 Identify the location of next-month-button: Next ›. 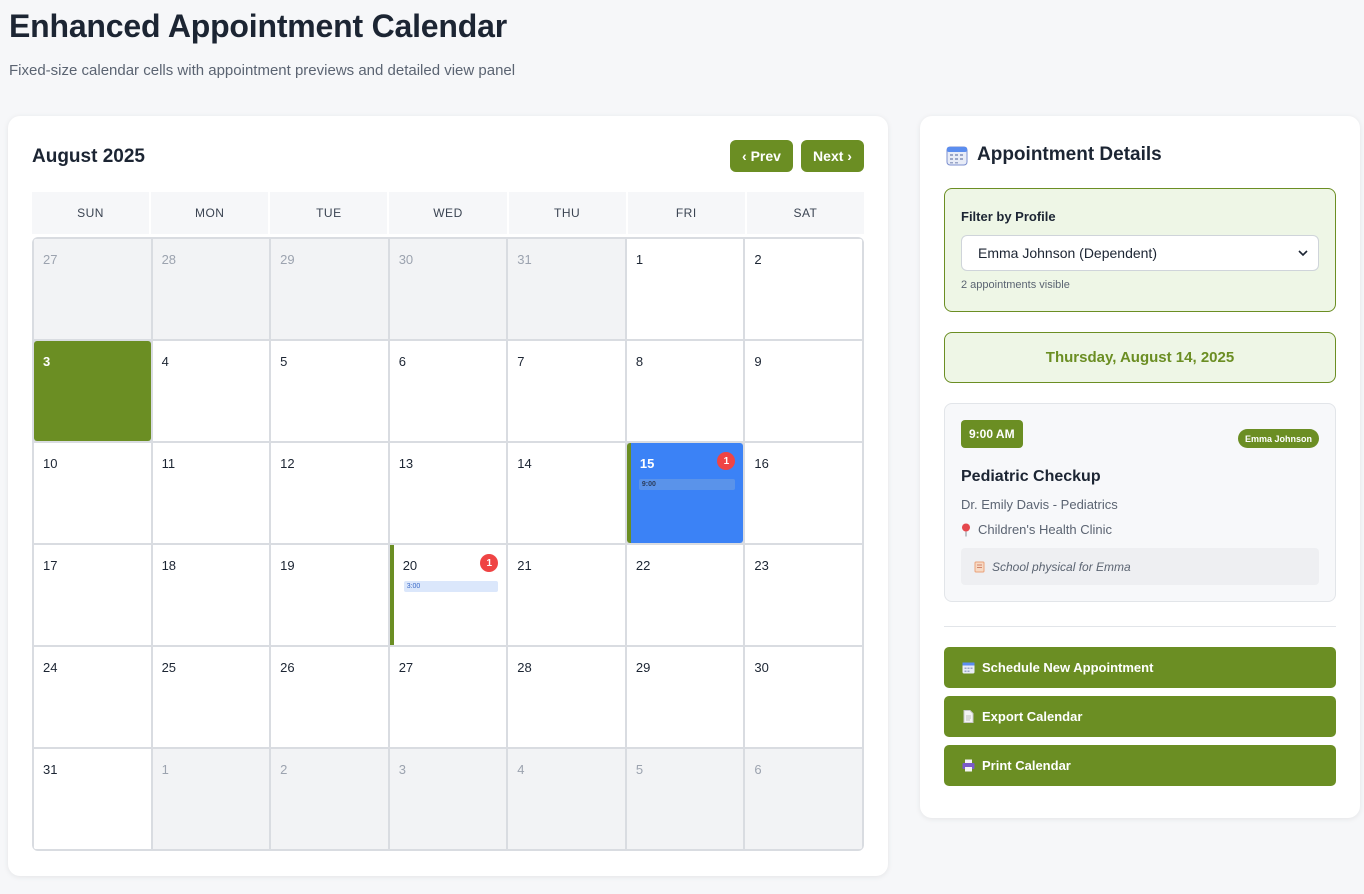
(832, 156).